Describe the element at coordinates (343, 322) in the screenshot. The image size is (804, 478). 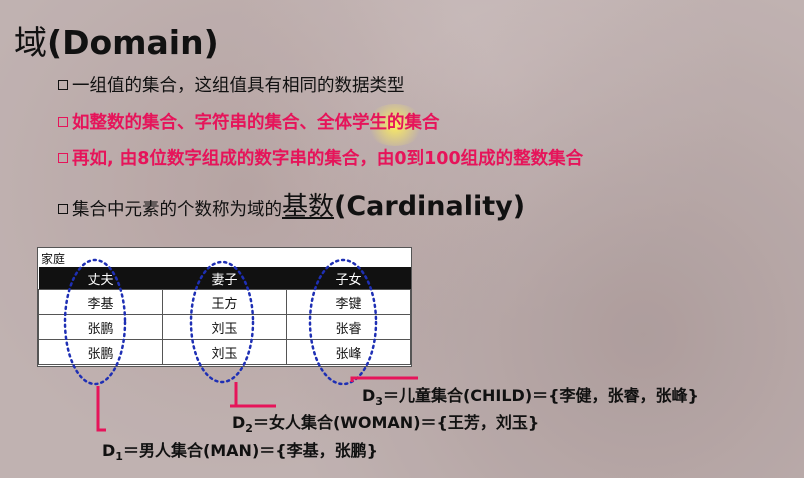
I see `children-domain-ellipse` at that location.